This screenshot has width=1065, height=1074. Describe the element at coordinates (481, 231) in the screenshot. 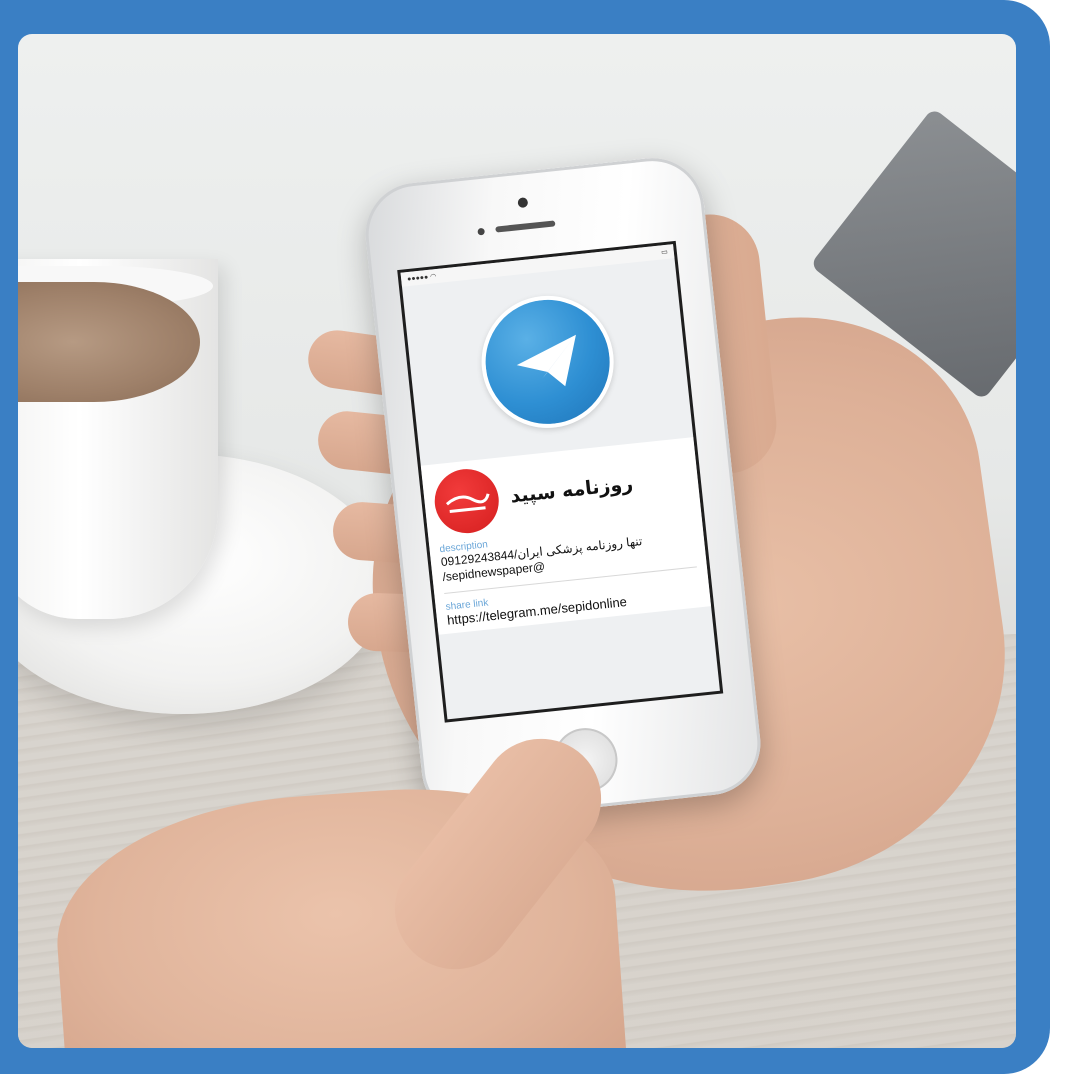

I see `proximity-sensor` at that location.